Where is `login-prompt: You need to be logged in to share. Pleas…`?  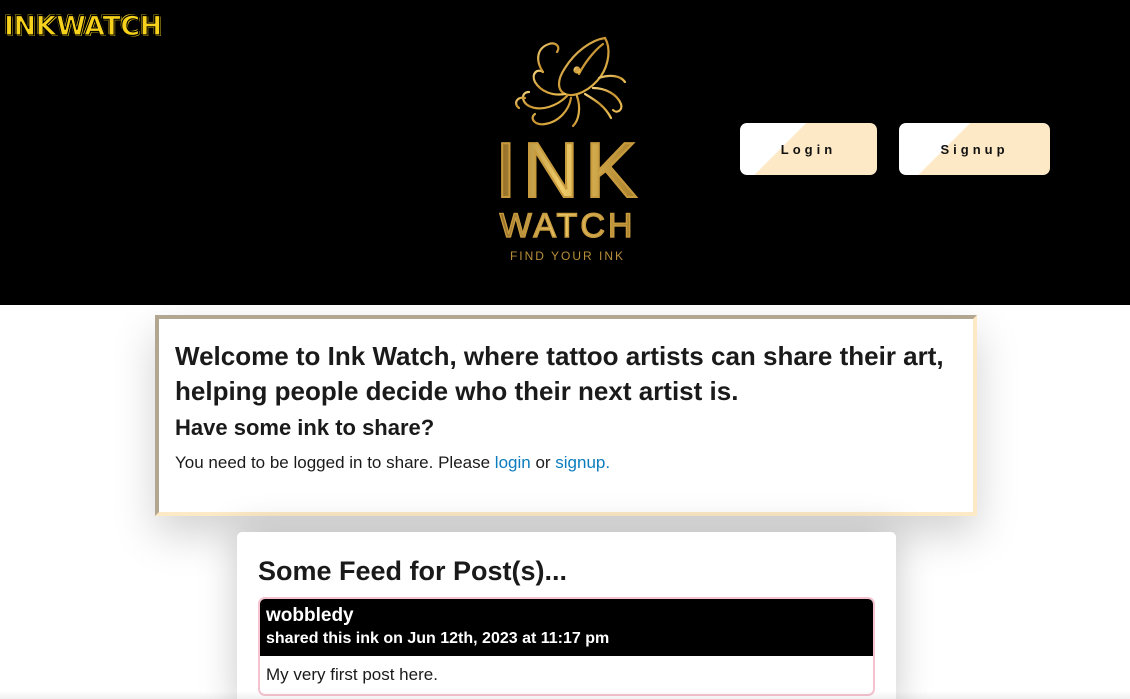
login-prompt: You need to be logged in to share. Pleas… is located at coordinates (566, 463).